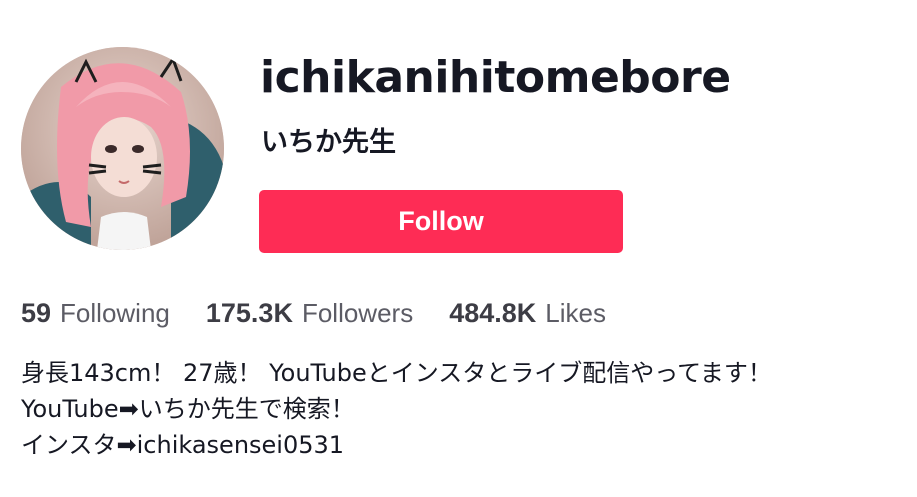 Image resolution: width=917 pixels, height=497 pixels. I want to click on followers-count: 175.3K, so click(249, 313).